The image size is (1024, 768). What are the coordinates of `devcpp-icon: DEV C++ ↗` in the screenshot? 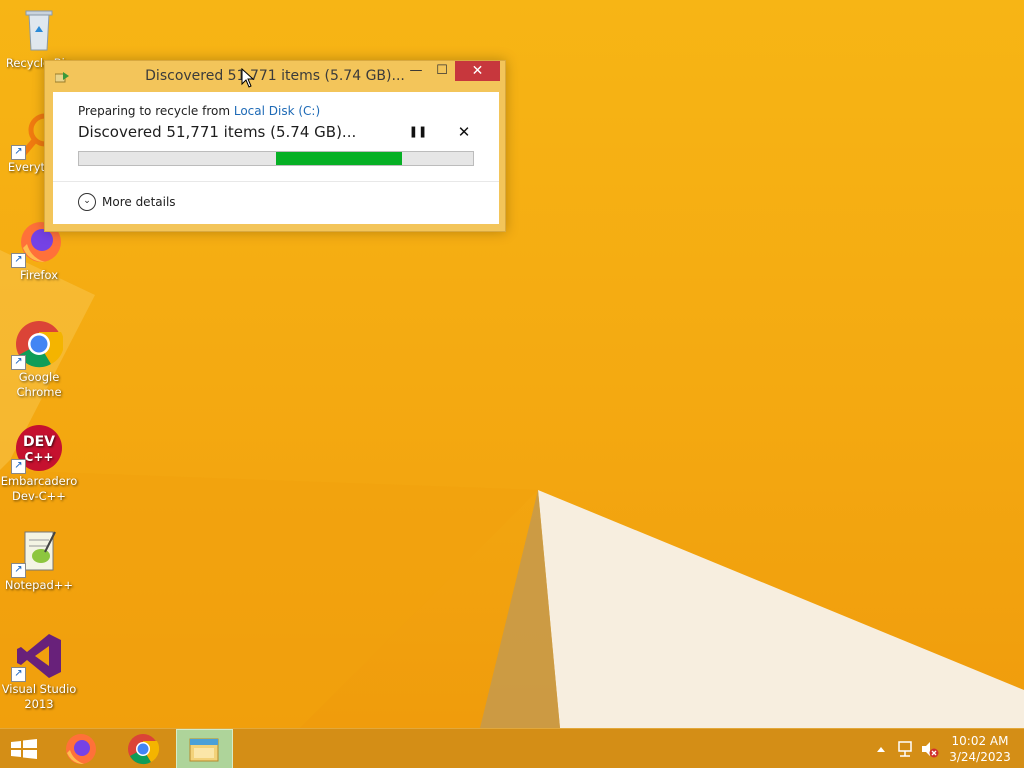 It's located at (37, 449).